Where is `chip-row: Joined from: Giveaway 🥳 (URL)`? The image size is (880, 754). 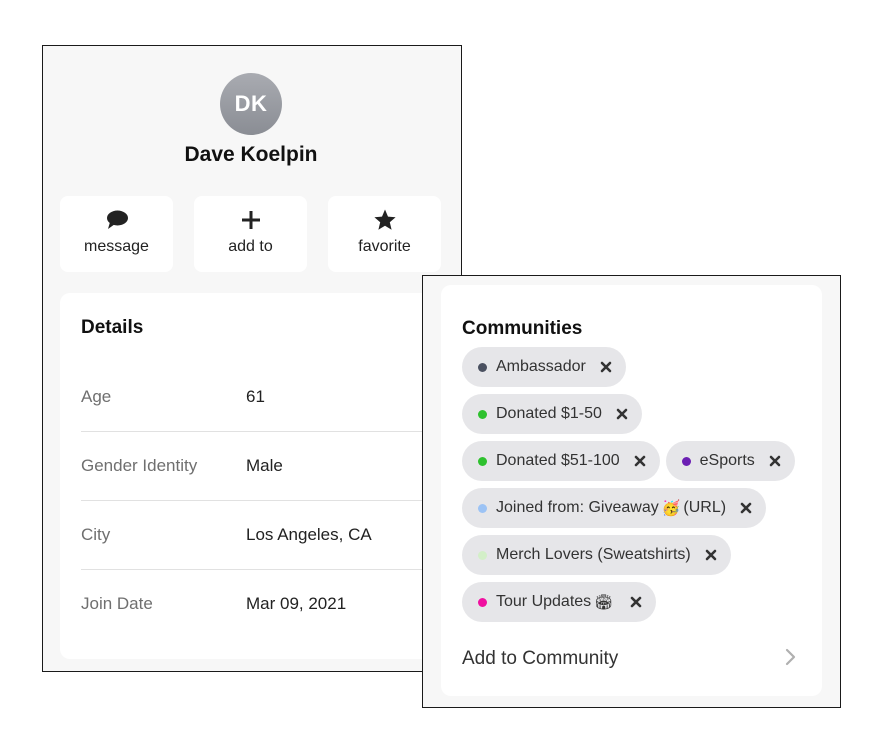 chip-row: Joined from: Giveaway 🥳 (URL) is located at coordinates (614, 508).